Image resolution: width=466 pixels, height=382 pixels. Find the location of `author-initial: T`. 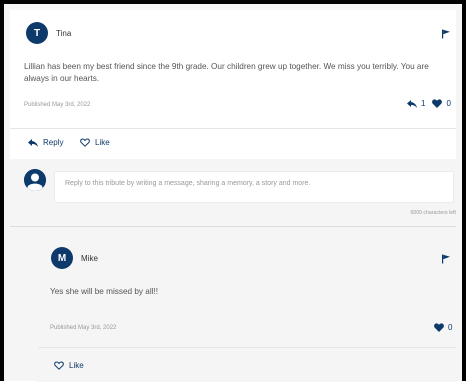

author-initial: T is located at coordinates (37, 33).